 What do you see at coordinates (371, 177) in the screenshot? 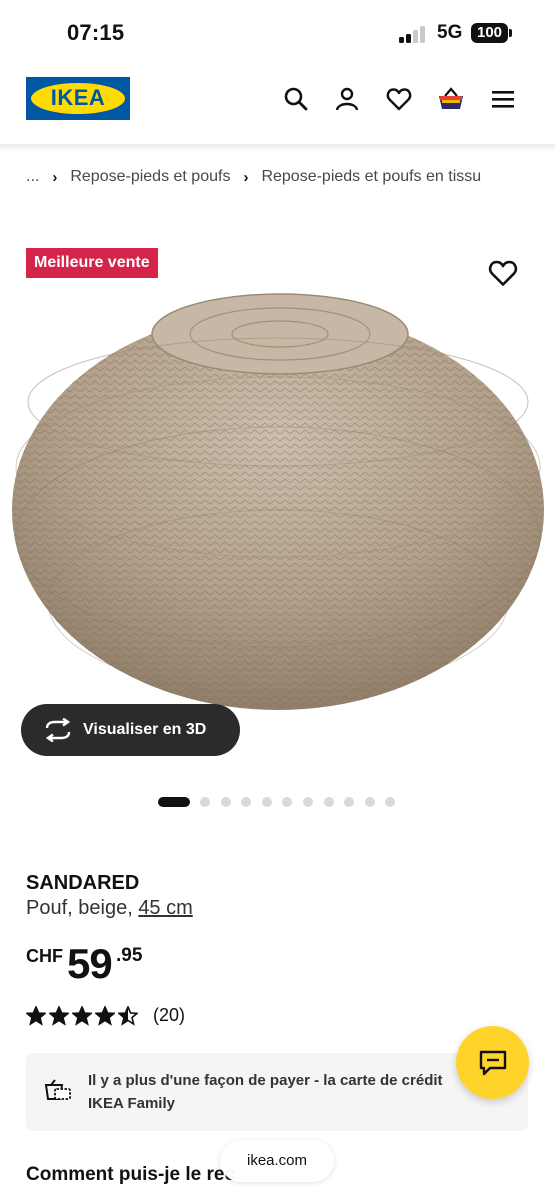
I see `breadcrumb-item: Repose-pieds et poufs en tissu` at bounding box center [371, 177].